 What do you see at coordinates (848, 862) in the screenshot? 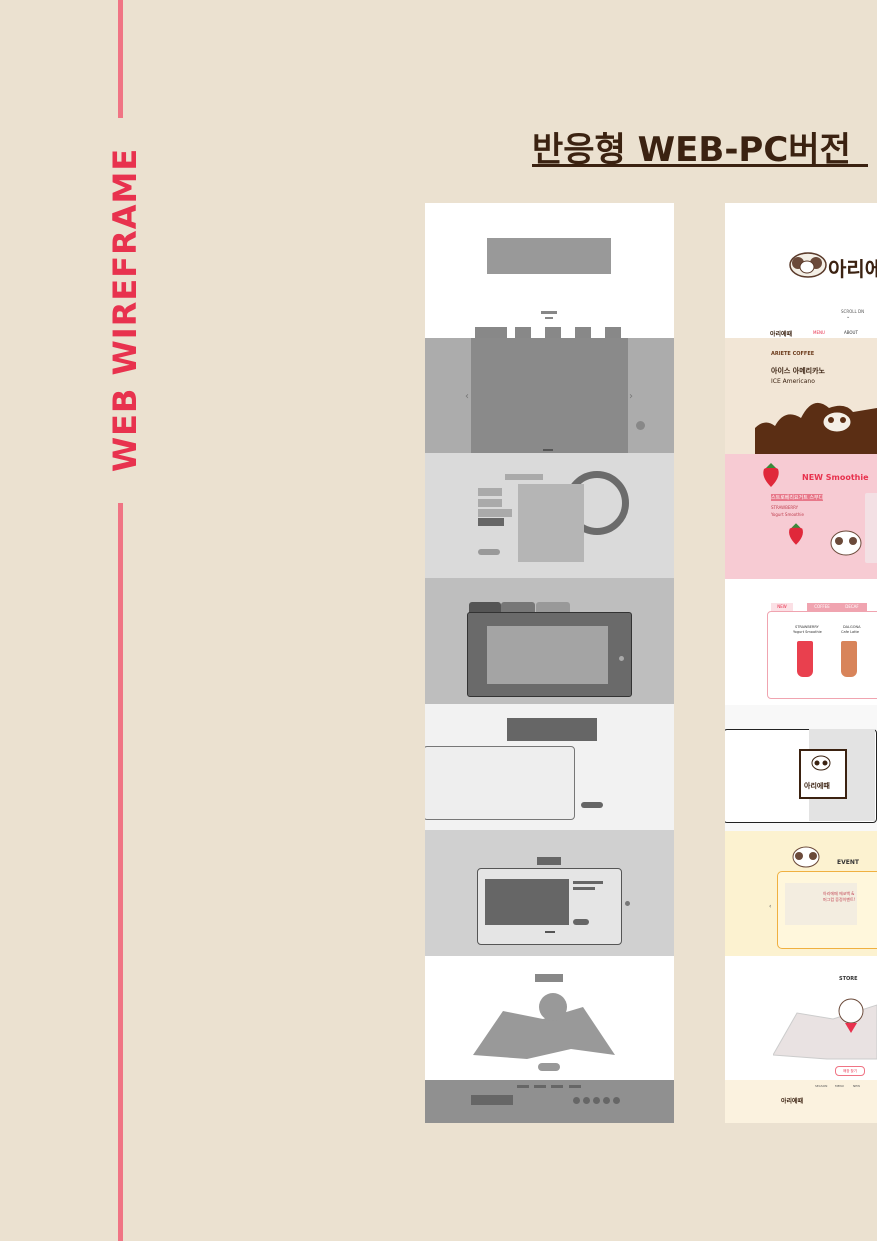
I see `event-title: EVENT` at bounding box center [848, 862].